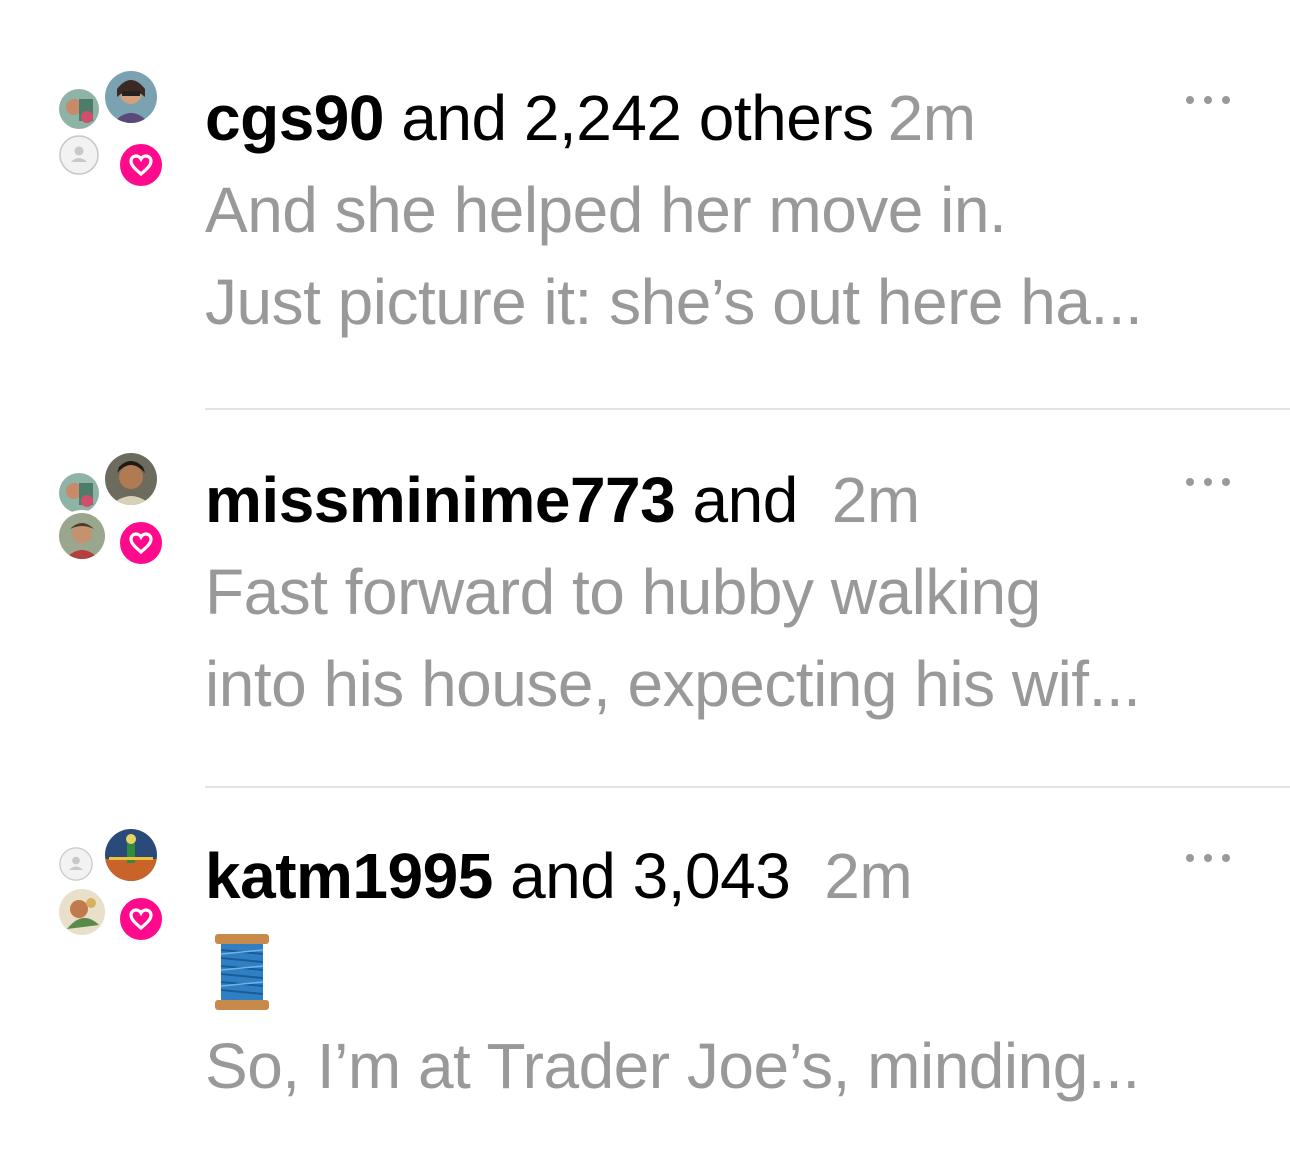 This screenshot has height=1166, width=1290. What do you see at coordinates (606, 210) in the screenshot?
I see `preview-line: And she helped her move in.` at bounding box center [606, 210].